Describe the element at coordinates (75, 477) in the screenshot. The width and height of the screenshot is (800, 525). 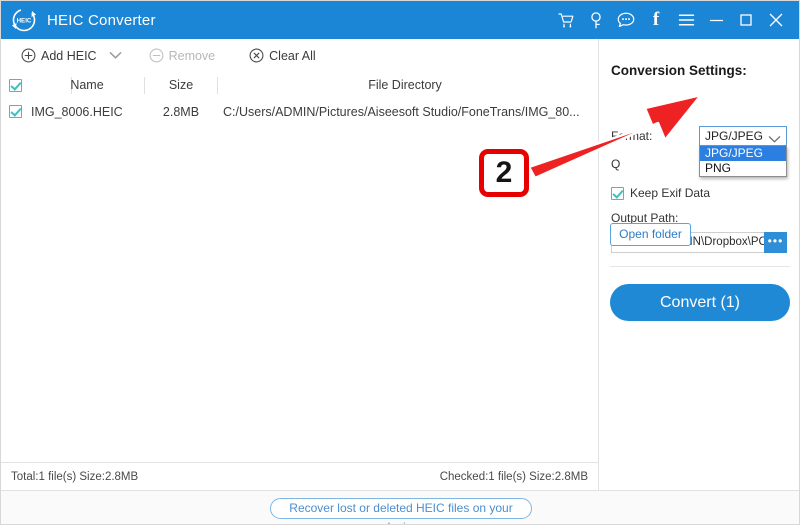
I see `status-total: Total:1 file(s) Size:2.8MB` at that location.